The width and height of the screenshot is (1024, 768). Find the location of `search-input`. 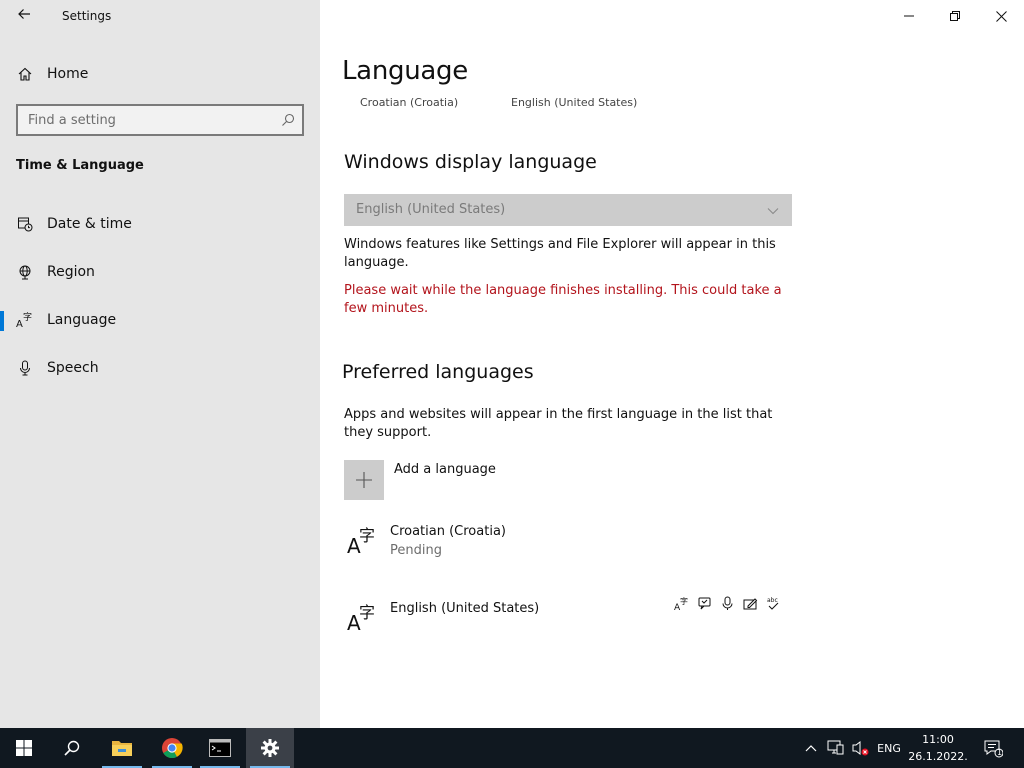

search-input is located at coordinates (145, 120).